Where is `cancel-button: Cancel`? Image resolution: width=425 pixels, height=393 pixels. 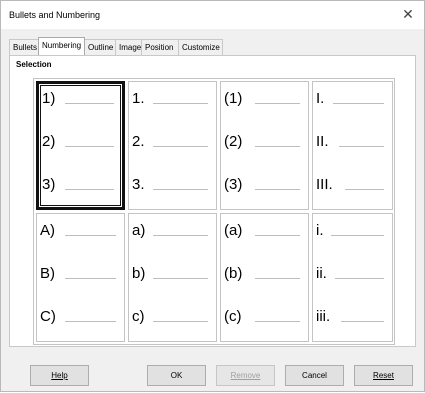
cancel-button: Cancel is located at coordinates (314, 375).